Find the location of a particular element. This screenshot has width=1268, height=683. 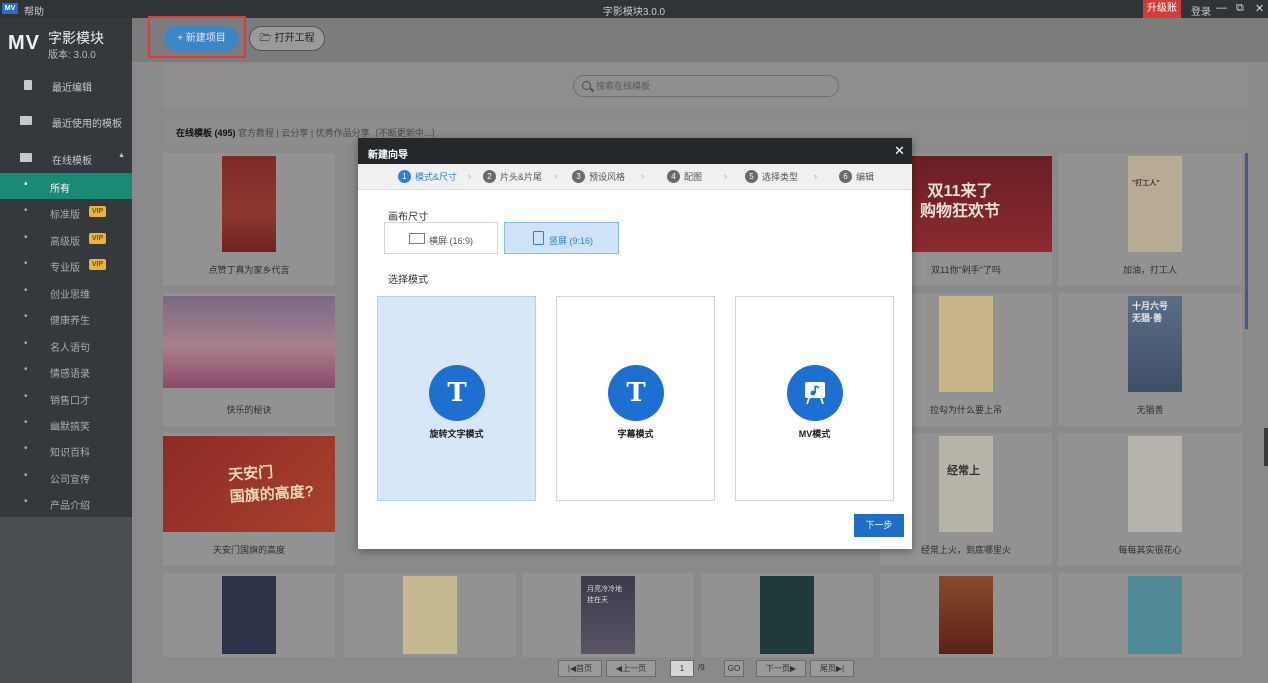

brand-name: 字影模块 is located at coordinates (76, 38).